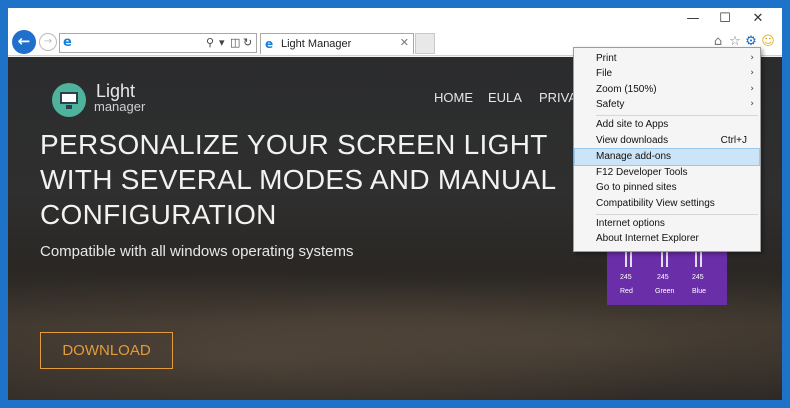 The width and height of the screenshot is (790, 408). Describe the element at coordinates (453, 98) in the screenshot. I see `nav-home: HOME` at that location.